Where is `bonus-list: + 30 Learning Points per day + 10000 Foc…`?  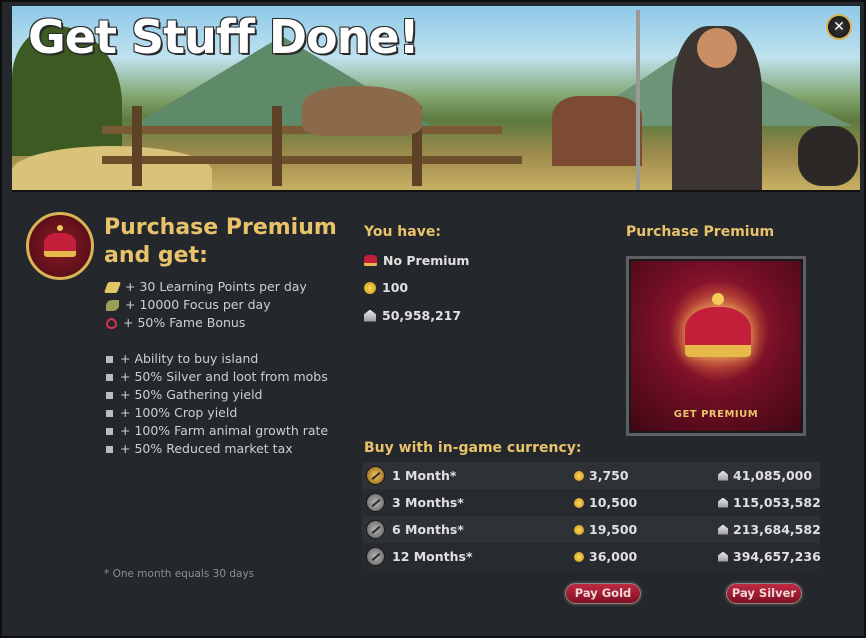
bonus-list: + 30 Learning Points per day + 10000 Foc… is located at coordinates (205, 305).